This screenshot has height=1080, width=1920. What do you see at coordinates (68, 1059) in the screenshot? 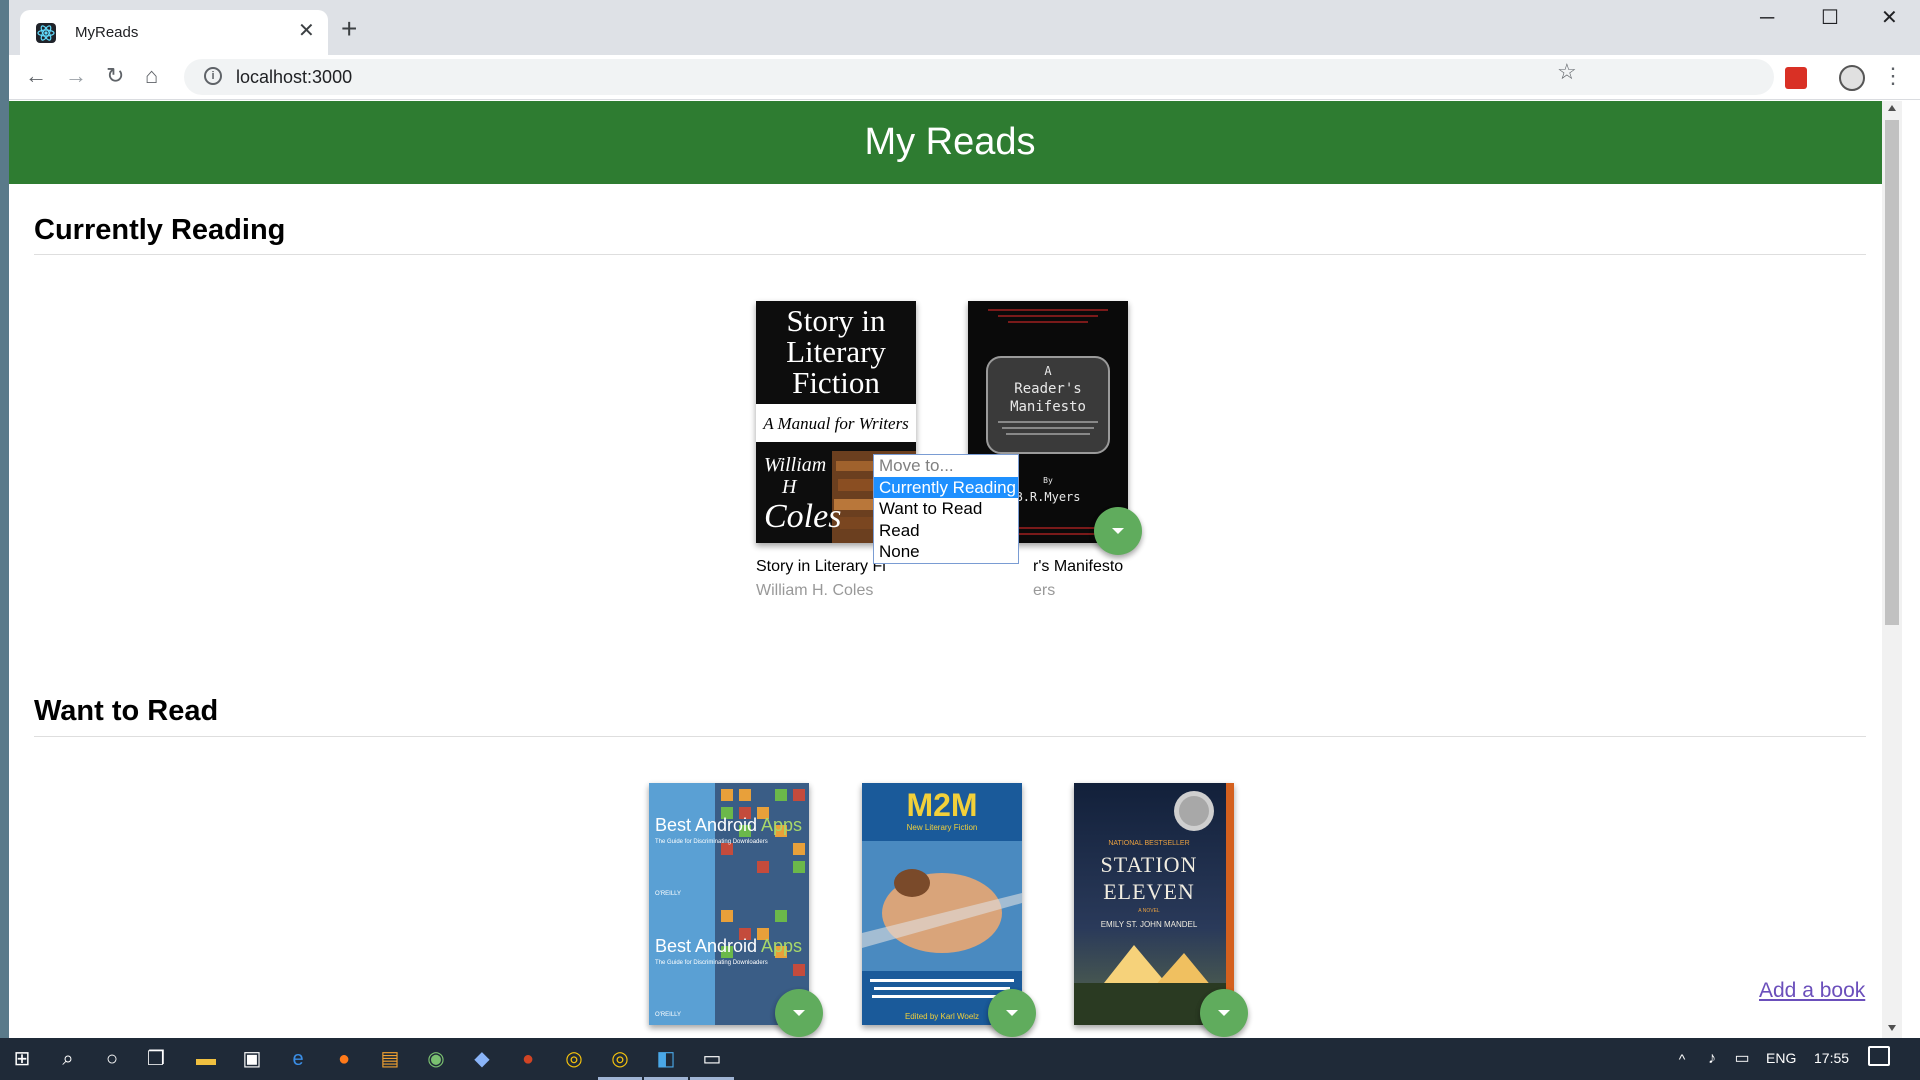
I see `search-icon: ⌕` at bounding box center [68, 1059].